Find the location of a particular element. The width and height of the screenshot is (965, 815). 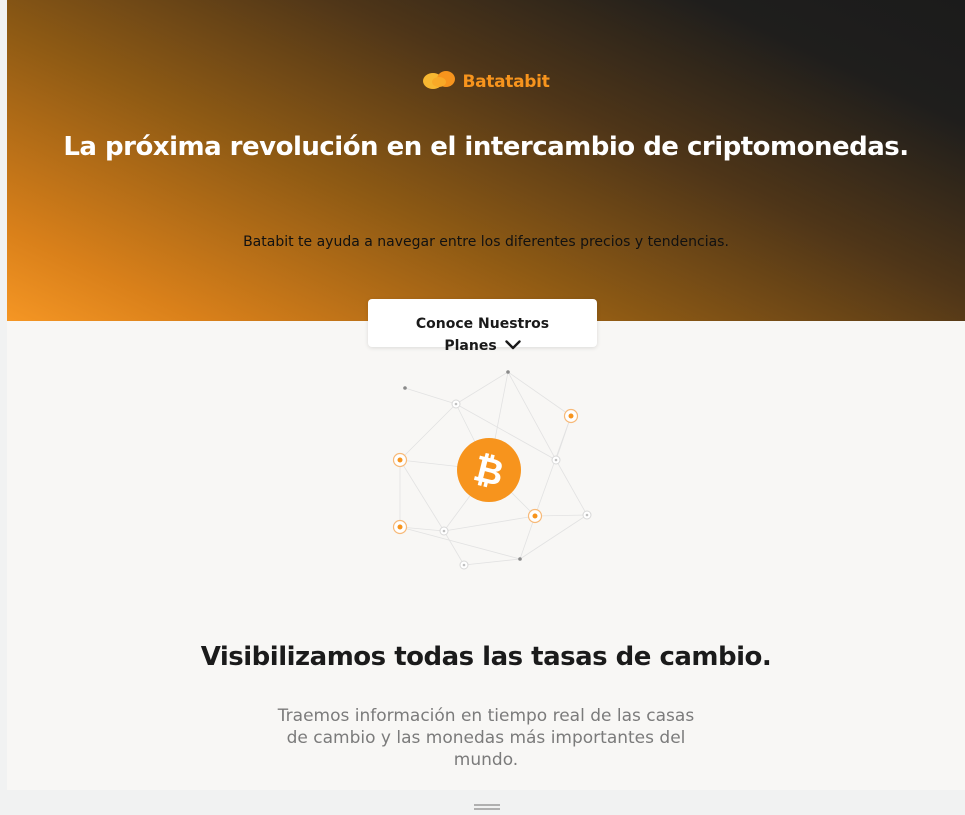

plans-button-label-line2-wrap: Planes is located at coordinates (482, 346).